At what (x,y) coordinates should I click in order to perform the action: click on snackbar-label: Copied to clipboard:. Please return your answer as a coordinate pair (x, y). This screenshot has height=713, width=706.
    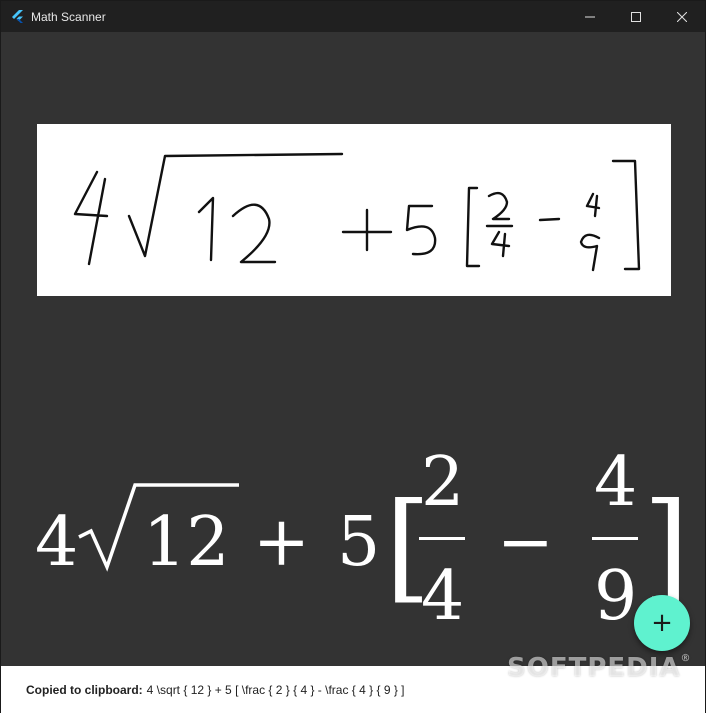
    Looking at the image, I should click on (84, 689).